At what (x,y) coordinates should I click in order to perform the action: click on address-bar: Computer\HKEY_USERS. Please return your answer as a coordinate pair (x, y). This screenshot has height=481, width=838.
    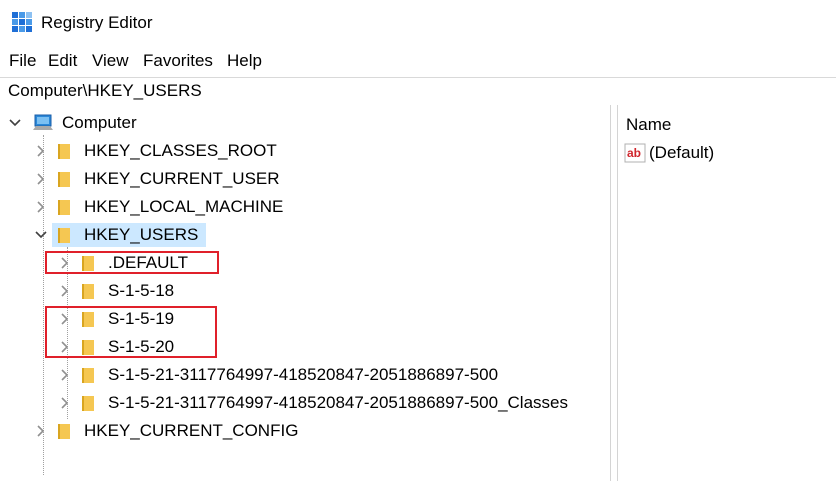
    Looking at the image, I should click on (418, 91).